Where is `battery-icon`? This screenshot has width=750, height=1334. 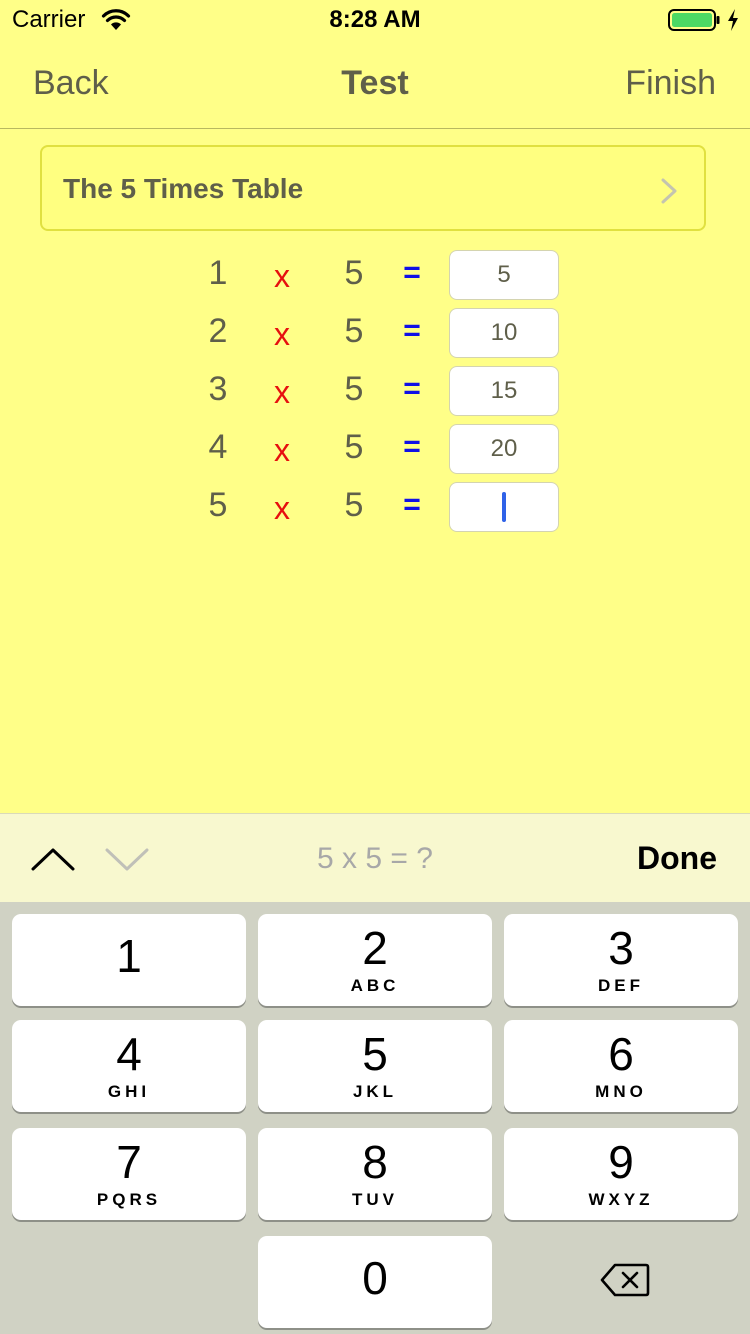
battery-icon is located at coordinates (694, 20).